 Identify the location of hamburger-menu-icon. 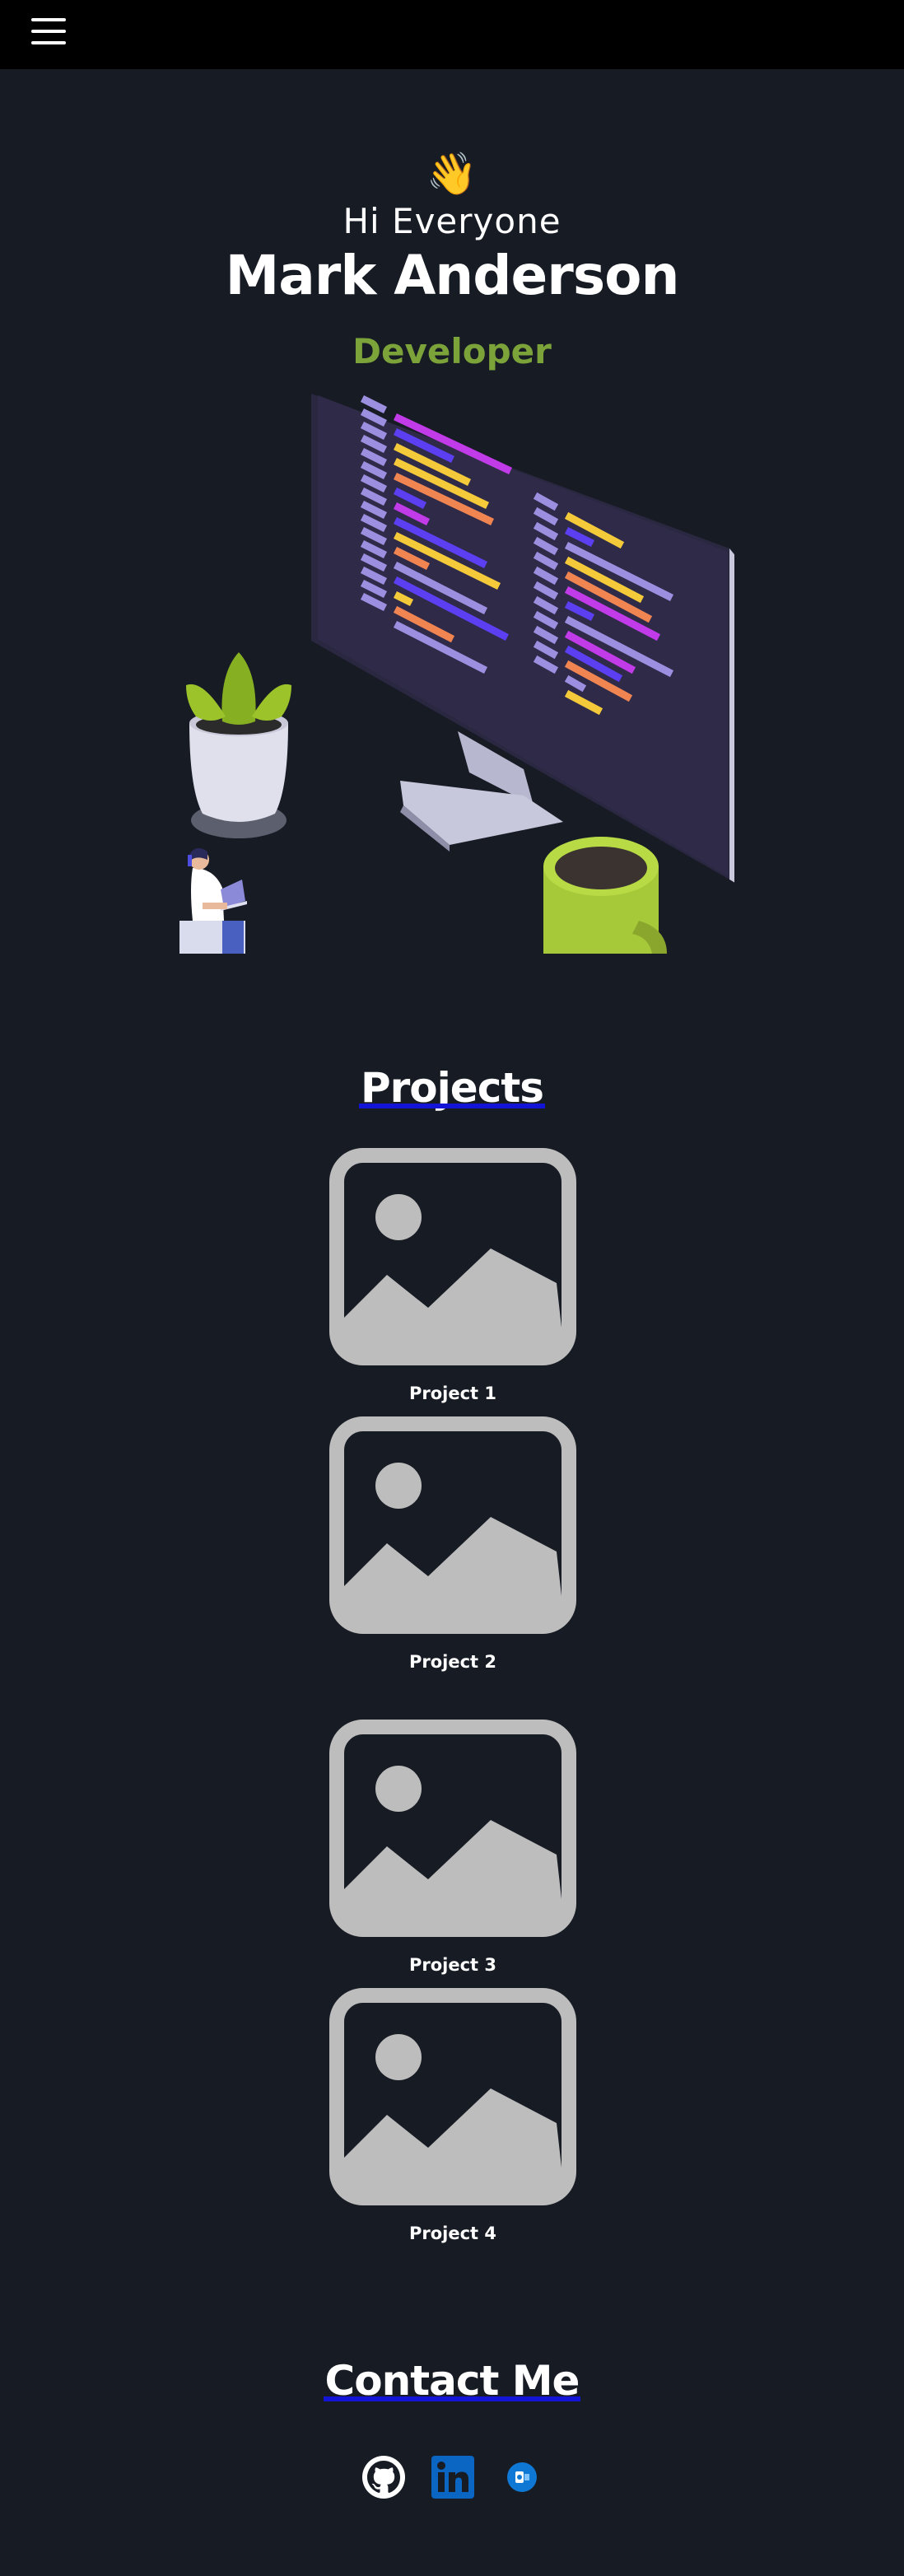
(48, 31).